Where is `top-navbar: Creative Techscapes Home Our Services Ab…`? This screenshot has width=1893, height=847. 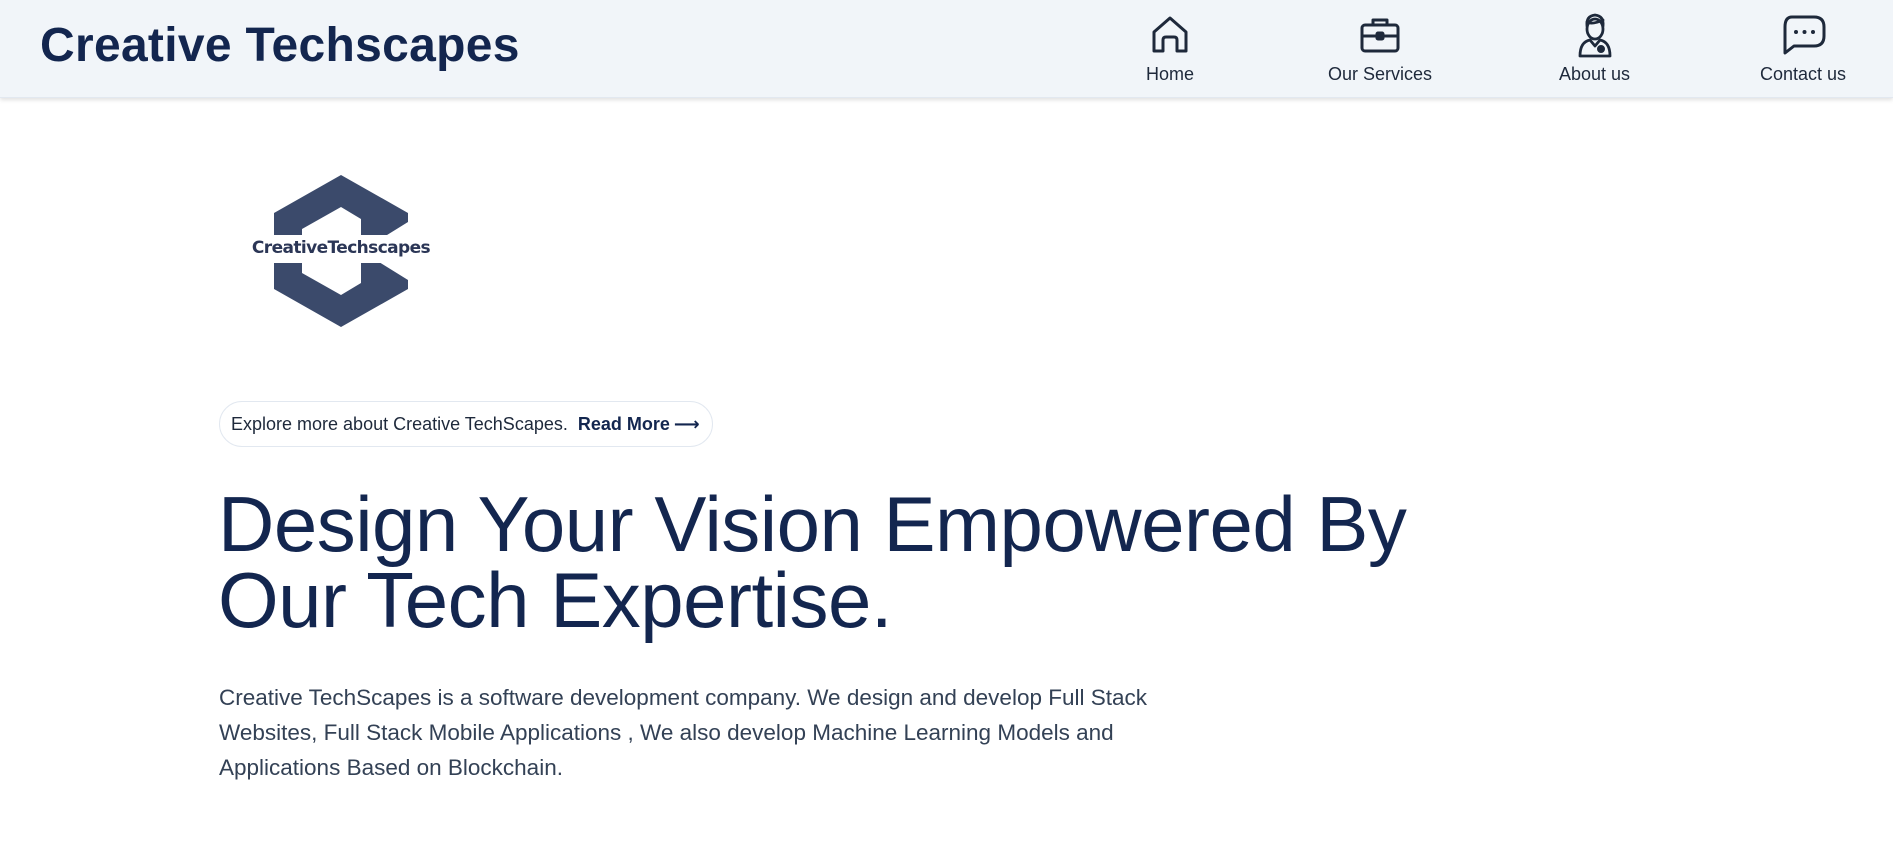
top-navbar: Creative Techscapes Home Our Services Ab… is located at coordinates (946, 49).